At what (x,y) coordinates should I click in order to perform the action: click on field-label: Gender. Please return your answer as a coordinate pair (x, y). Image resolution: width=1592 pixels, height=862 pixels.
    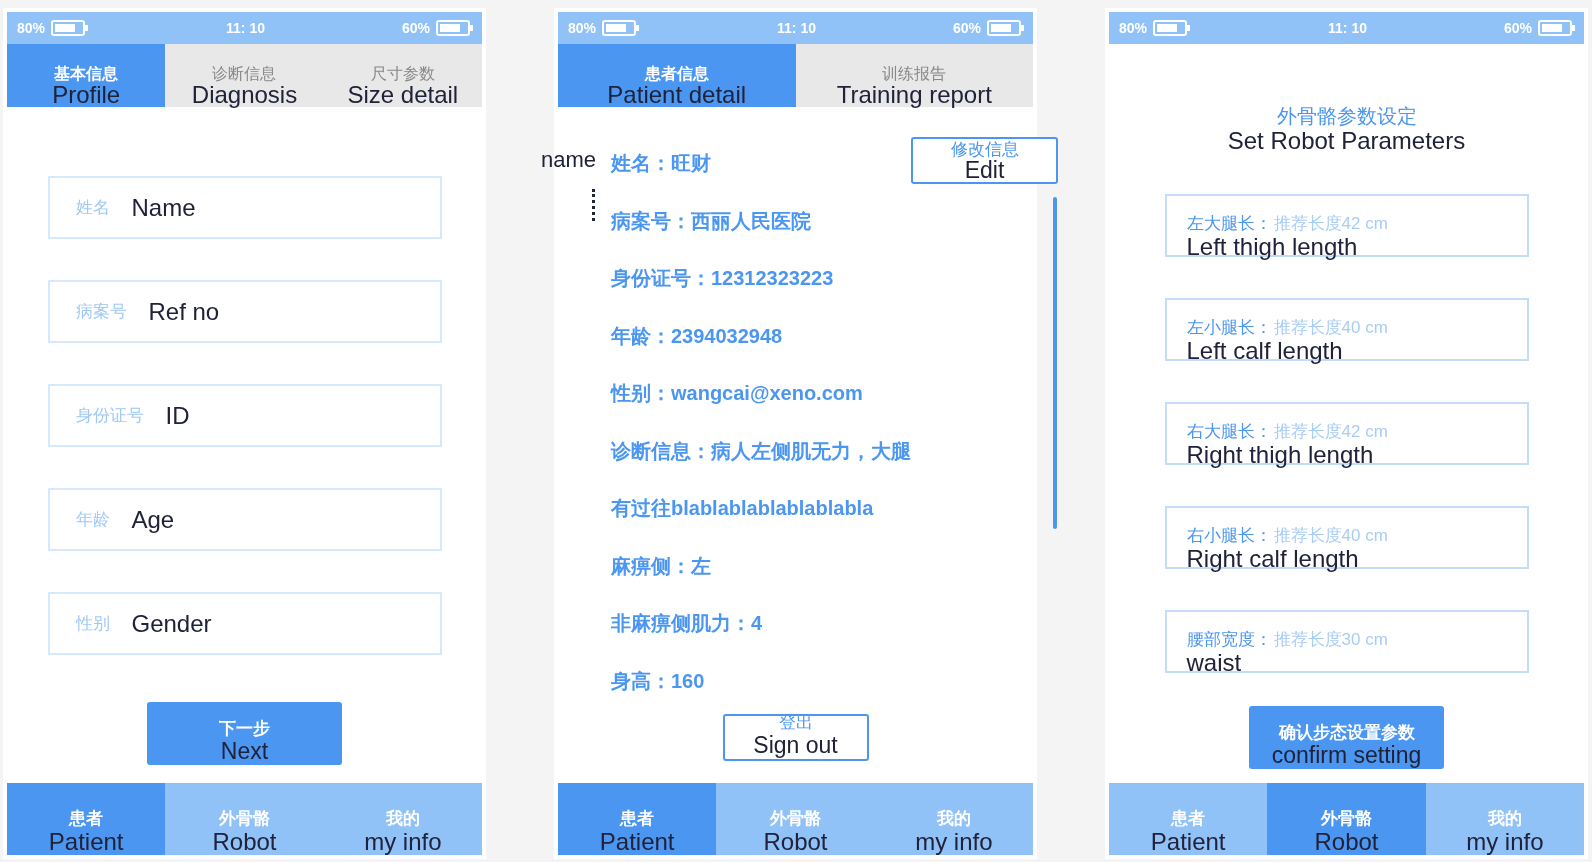
    Looking at the image, I should click on (171, 623).